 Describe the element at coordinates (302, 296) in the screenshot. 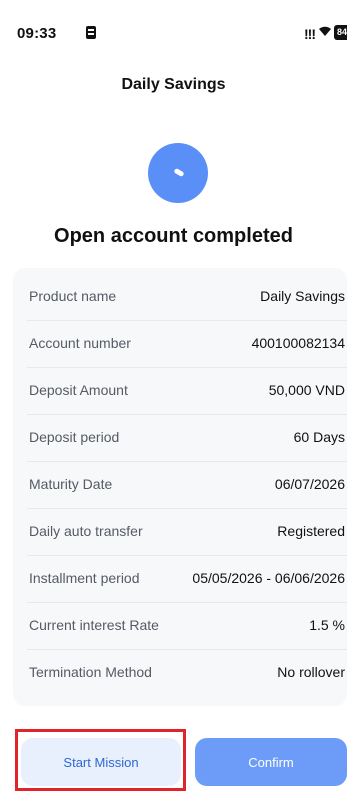

I see `detail-value: Daily Savings` at that location.